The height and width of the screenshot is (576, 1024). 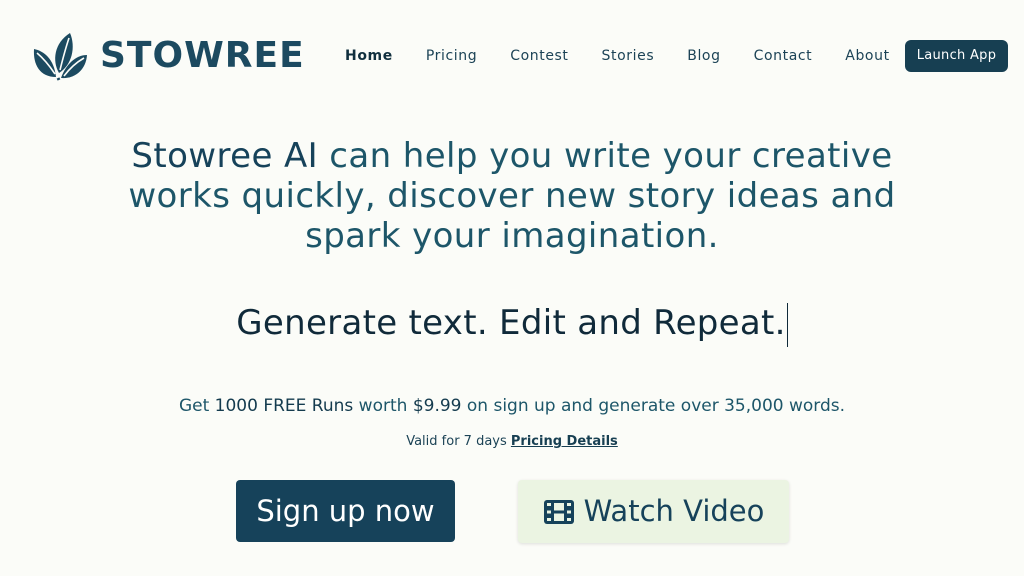 I want to click on typed-tagline-text: Generate text. Edit and Repeat., so click(x=511, y=323).